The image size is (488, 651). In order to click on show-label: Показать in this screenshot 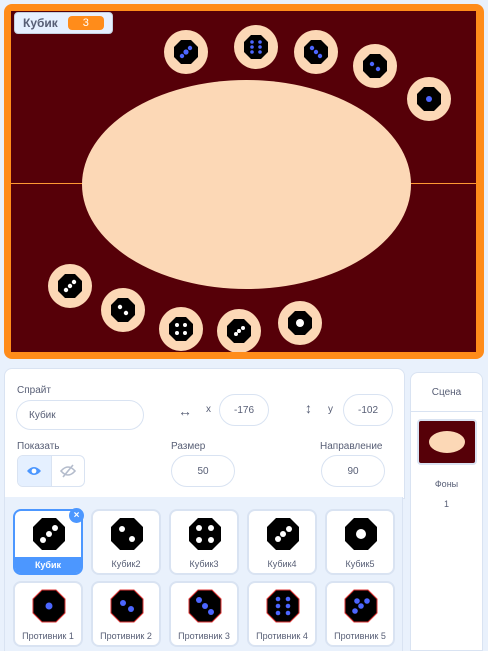, I will do `click(38, 446)`.